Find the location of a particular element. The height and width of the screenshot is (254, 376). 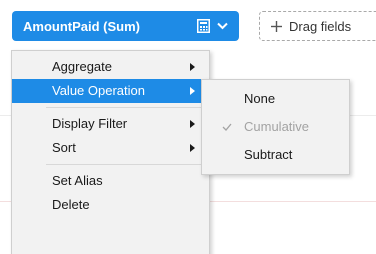

submenu-item-none: None is located at coordinates (275, 99).